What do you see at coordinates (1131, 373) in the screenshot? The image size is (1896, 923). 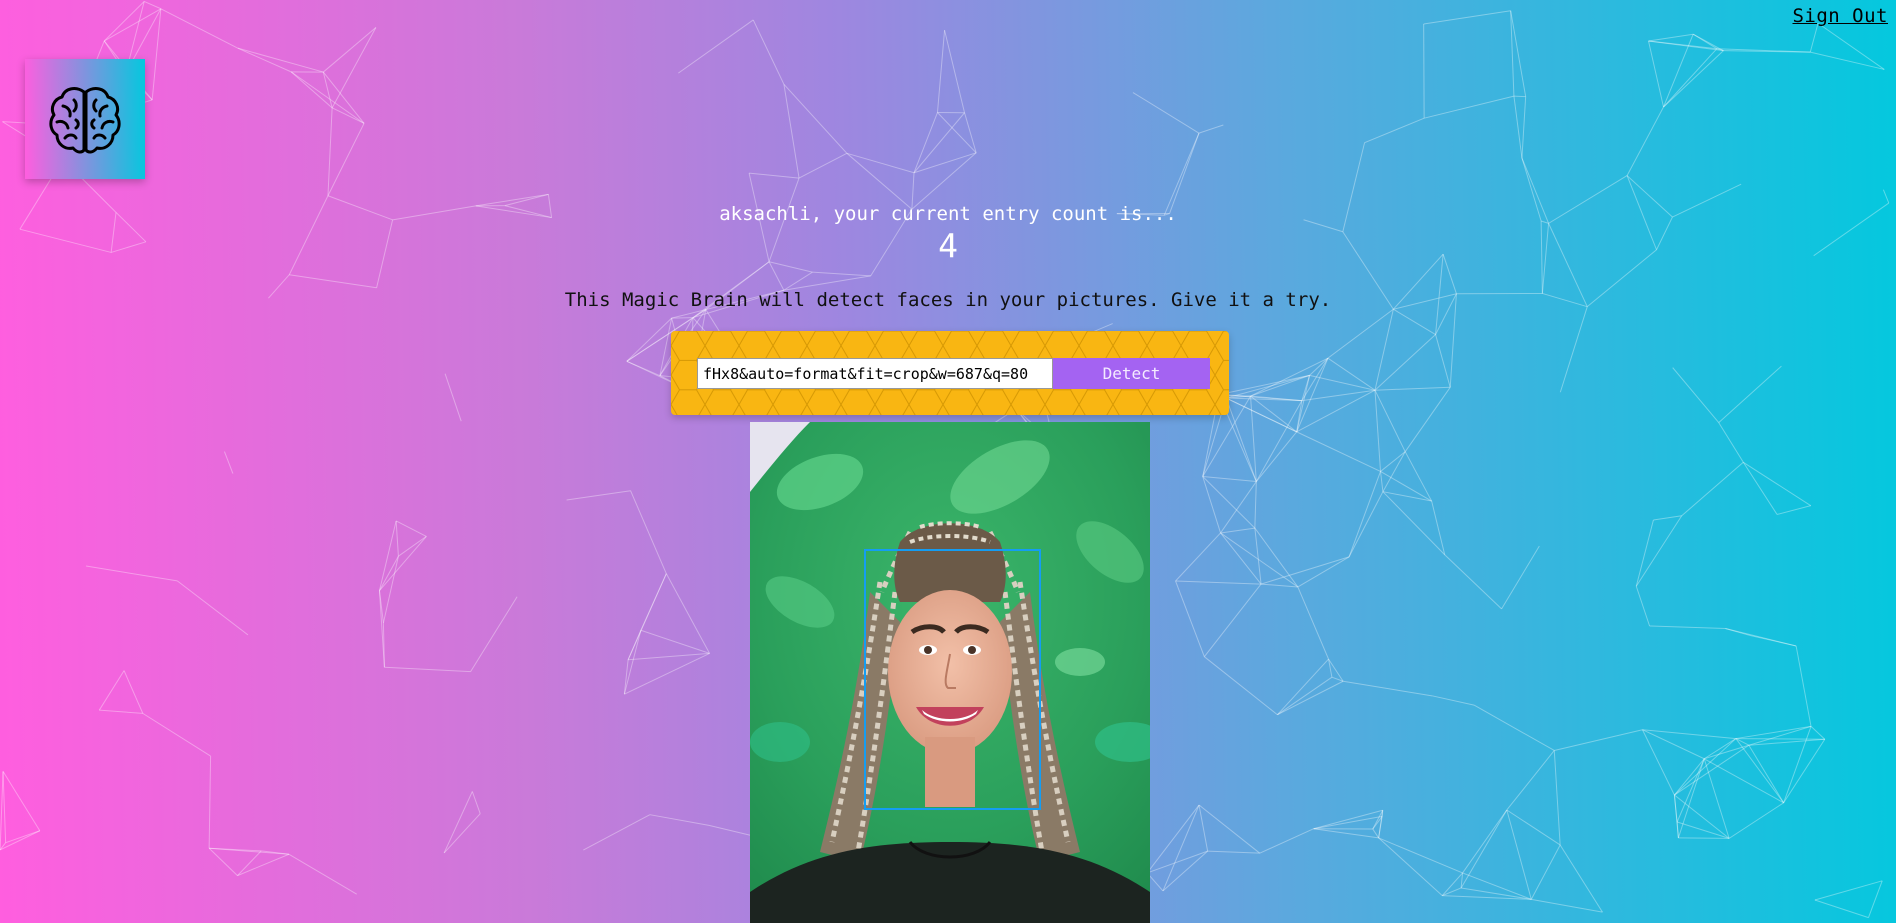 I see `detect-button: Detect` at bounding box center [1131, 373].